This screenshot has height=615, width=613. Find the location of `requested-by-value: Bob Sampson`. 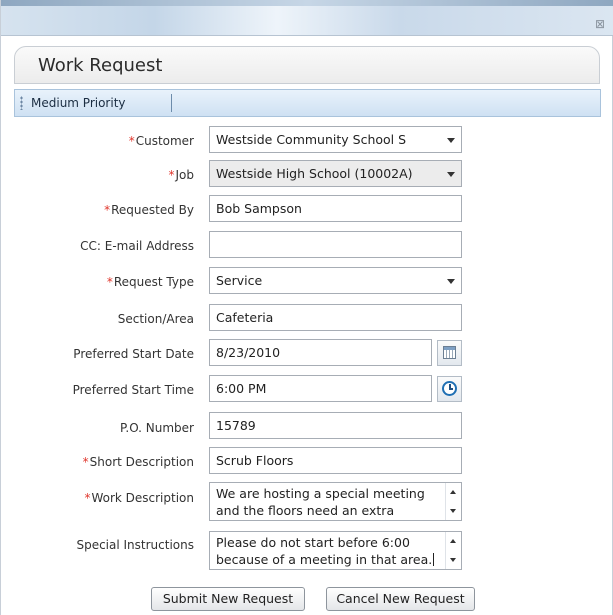

requested-by-value: Bob Sampson is located at coordinates (259, 208).